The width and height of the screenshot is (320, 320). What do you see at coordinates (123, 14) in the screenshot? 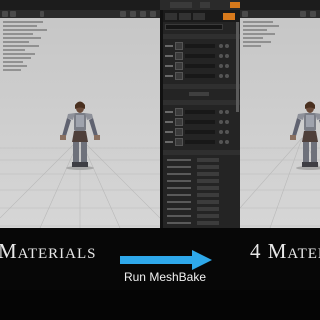
I see `viewport-grid-button` at bounding box center [123, 14].